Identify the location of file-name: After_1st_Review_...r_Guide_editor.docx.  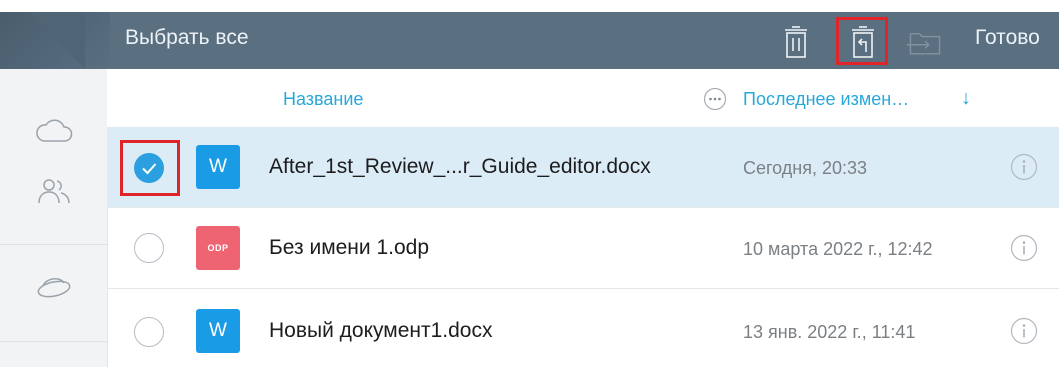
(460, 167).